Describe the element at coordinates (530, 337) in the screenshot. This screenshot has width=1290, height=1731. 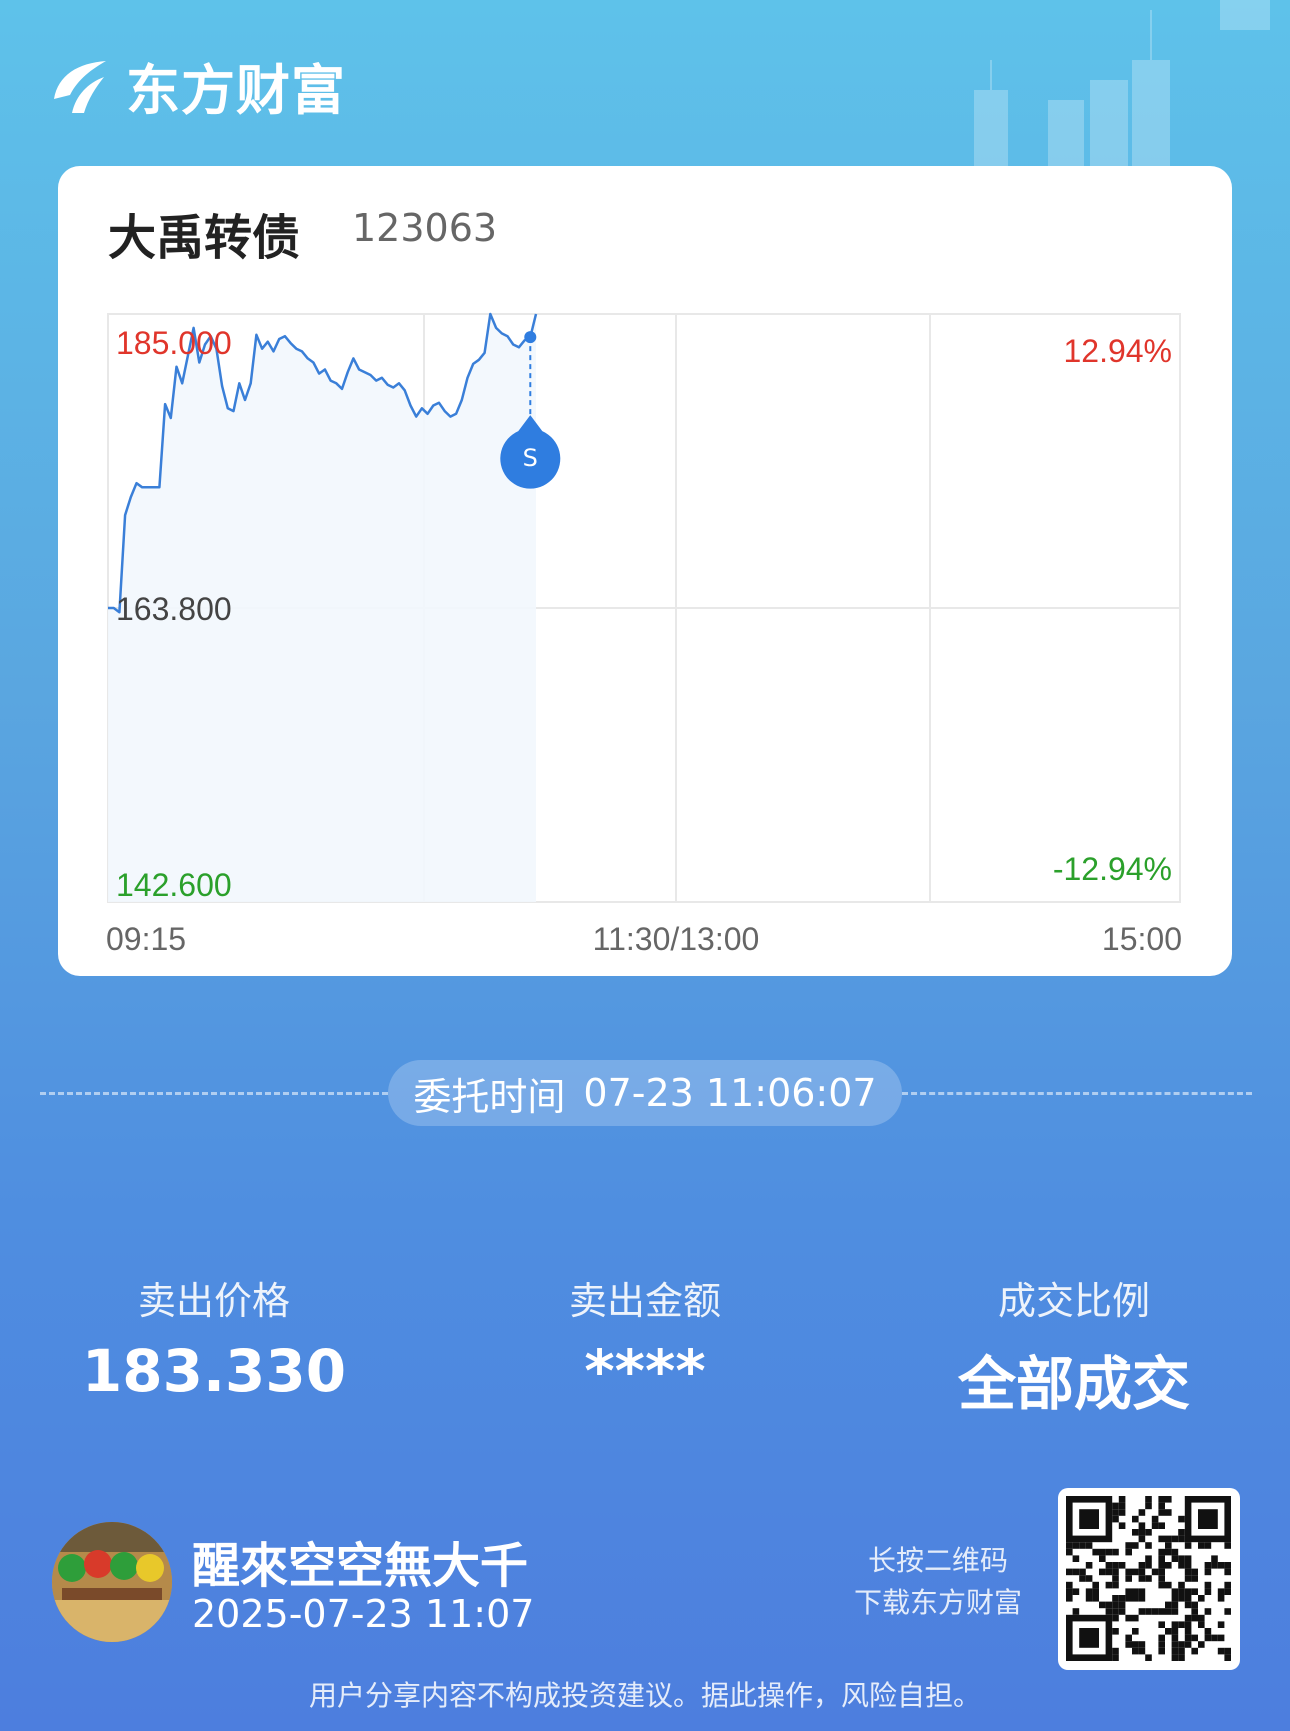
I see `sell-marker-dot` at that location.